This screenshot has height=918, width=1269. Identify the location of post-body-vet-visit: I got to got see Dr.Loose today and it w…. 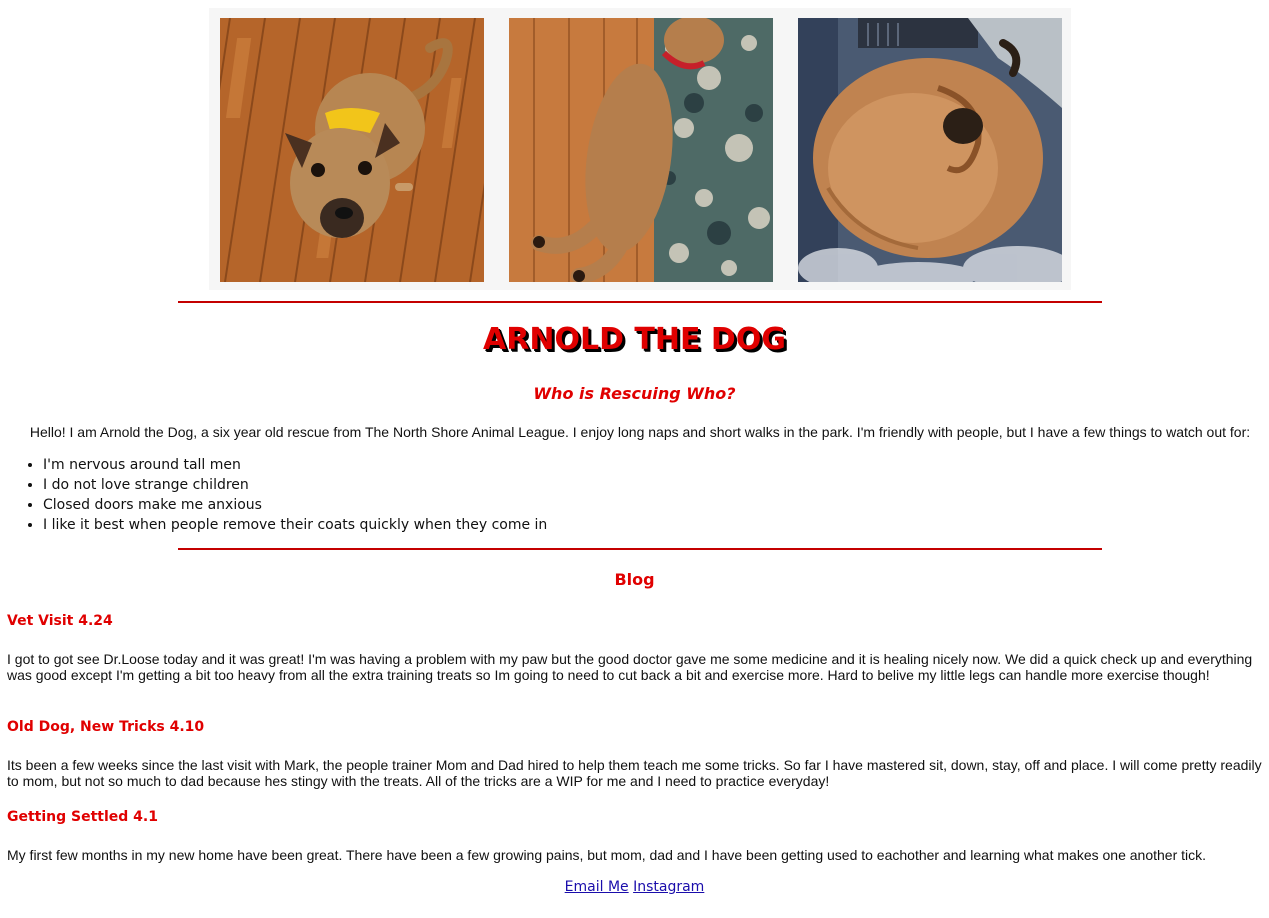
(630, 667).